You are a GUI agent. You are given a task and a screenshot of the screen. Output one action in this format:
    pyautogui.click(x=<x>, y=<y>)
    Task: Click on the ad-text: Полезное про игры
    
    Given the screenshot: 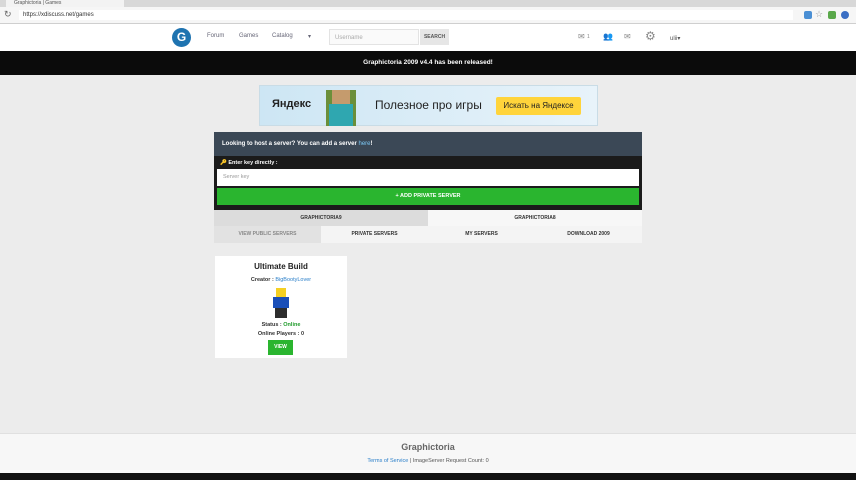 What is the action you would take?
    pyautogui.click(x=428, y=105)
    